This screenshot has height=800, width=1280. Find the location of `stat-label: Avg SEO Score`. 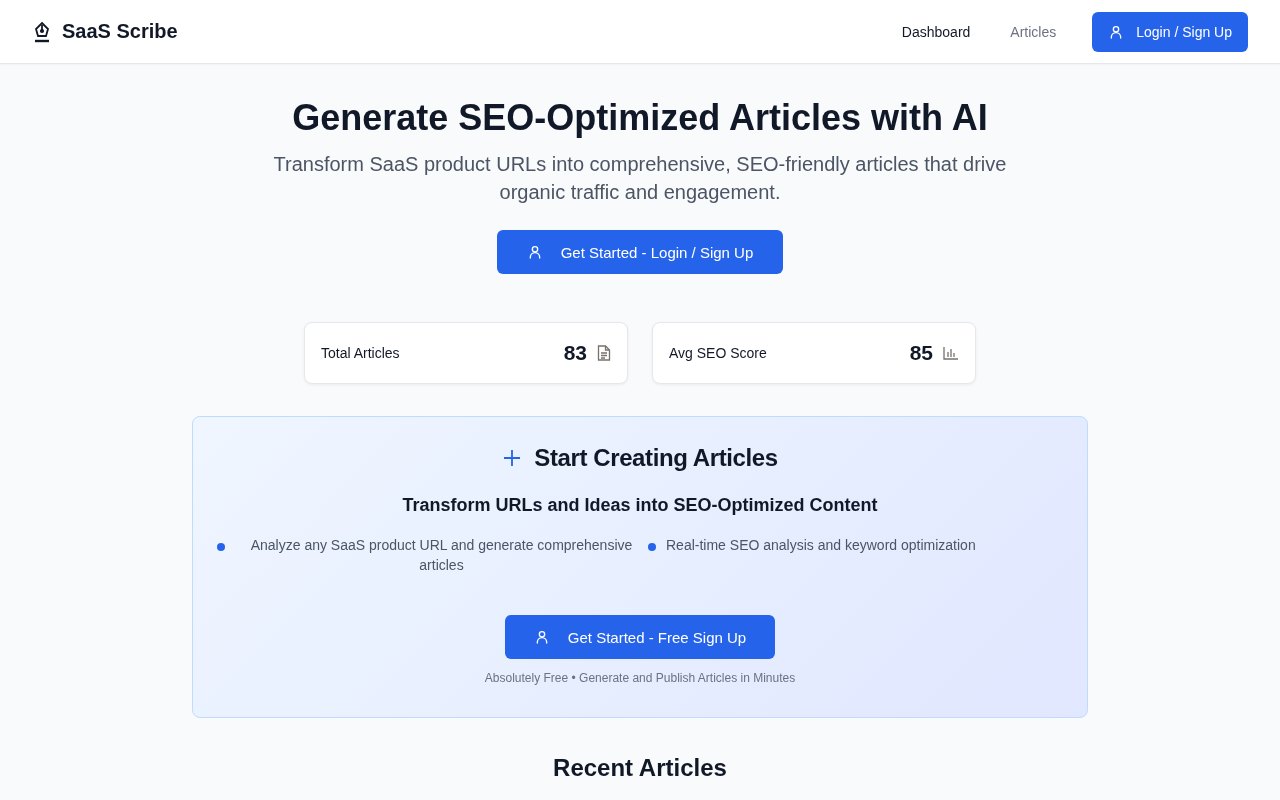

stat-label: Avg SEO Score is located at coordinates (718, 353).